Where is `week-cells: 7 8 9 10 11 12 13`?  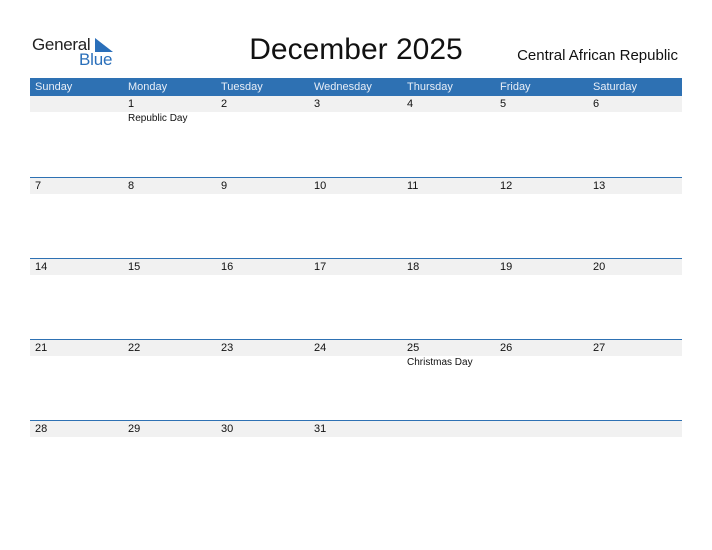
week-cells: 7 8 9 10 11 12 13 is located at coordinates (356, 218).